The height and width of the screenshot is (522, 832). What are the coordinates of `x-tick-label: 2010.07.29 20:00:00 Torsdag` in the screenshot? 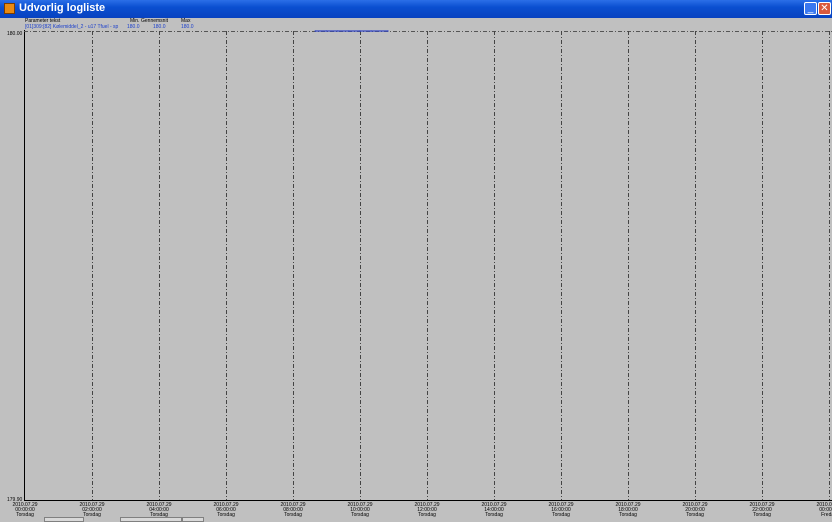 It's located at (695, 510).